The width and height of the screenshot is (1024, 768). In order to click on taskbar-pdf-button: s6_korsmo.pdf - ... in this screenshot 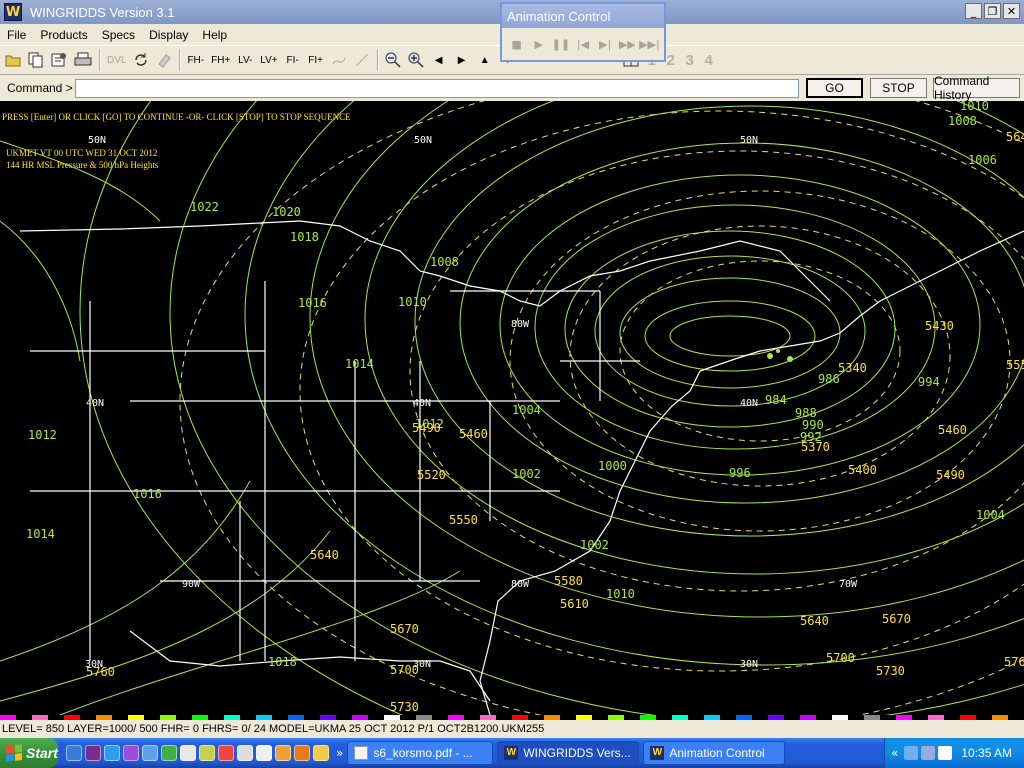, I will do `click(420, 753)`.